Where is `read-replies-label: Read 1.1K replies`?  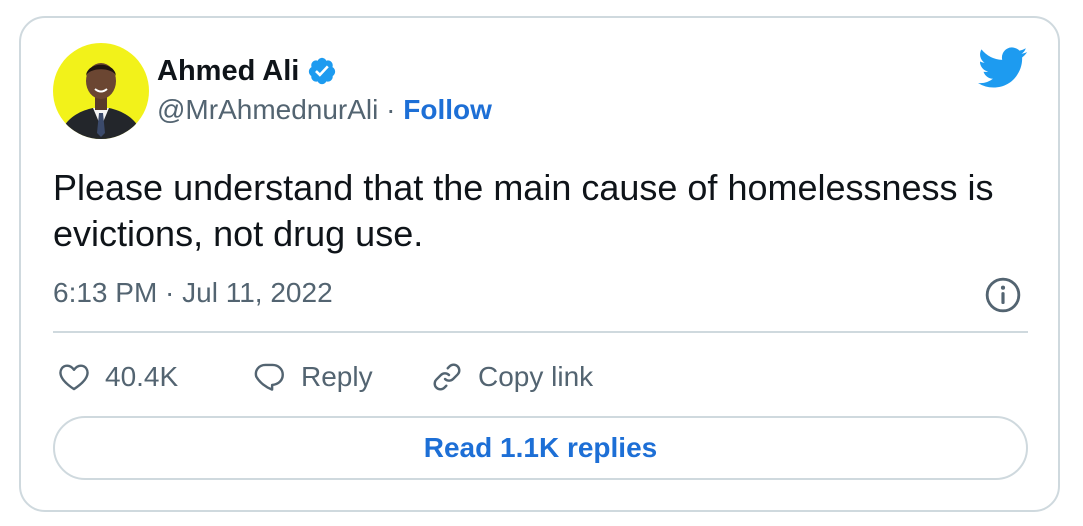 read-replies-label: Read 1.1K replies is located at coordinates (540, 447).